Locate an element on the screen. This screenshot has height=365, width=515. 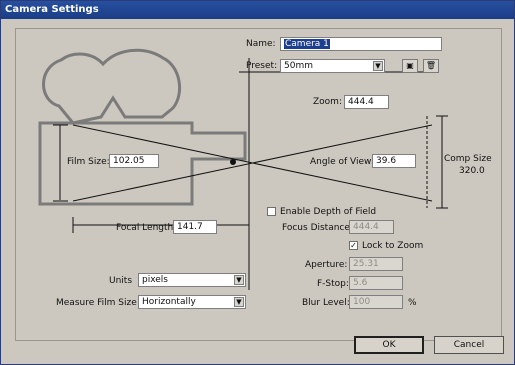
aperture-value: 25.31 is located at coordinates (366, 264).